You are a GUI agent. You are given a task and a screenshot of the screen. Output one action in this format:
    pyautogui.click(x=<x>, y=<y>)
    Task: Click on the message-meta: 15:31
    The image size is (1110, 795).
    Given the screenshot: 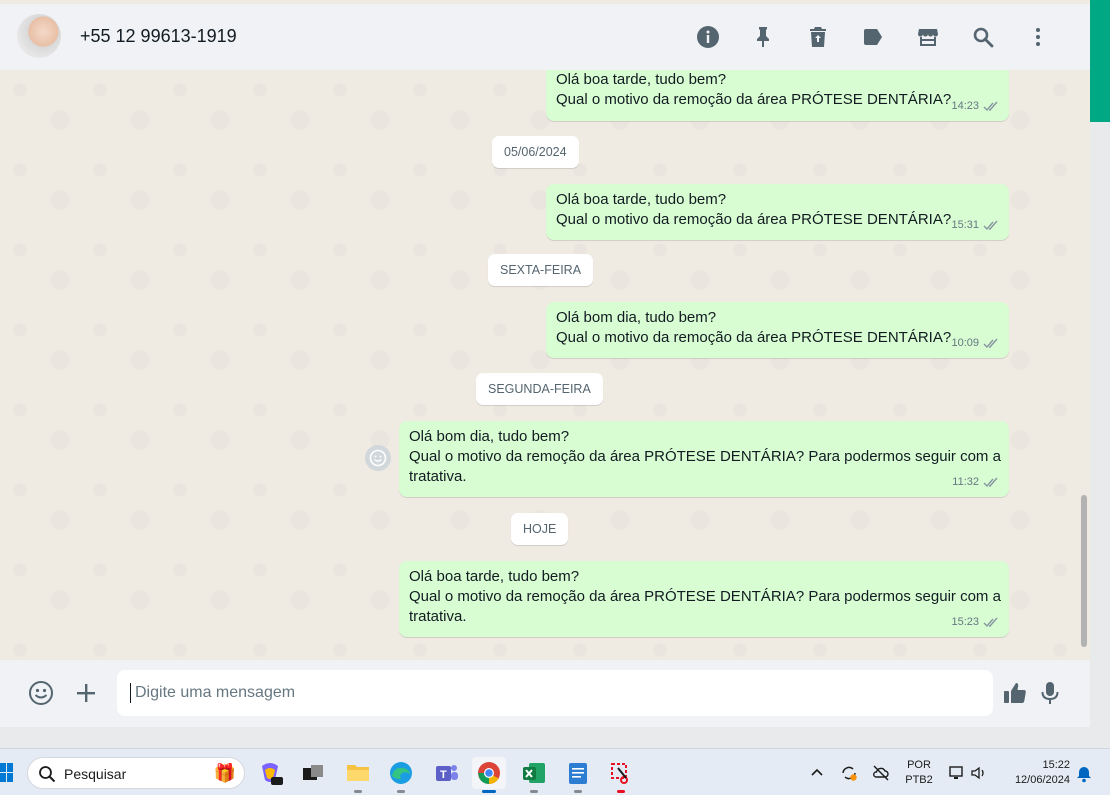 What is the action you would take?
    pyautogui.click(x=975, y=225)
    